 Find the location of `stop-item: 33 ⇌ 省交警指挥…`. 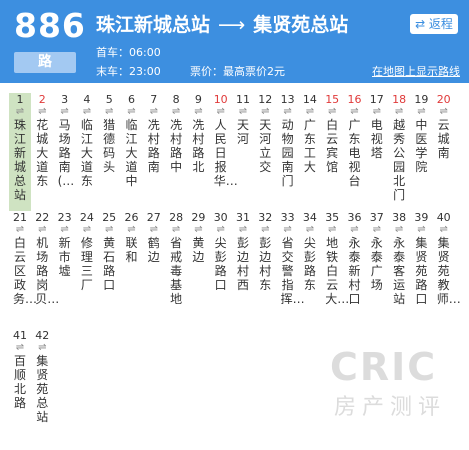

stop-item: 33 ⇌ 省交警指挥… is located at coordinates (291, 270).